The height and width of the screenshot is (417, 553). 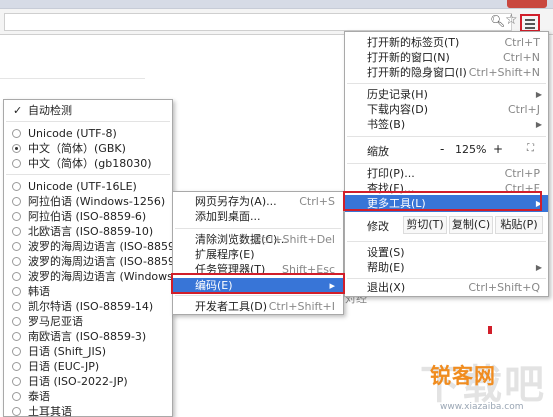 I want to click on fullscreen-icon: ⛶, so click(x=530, y=148).